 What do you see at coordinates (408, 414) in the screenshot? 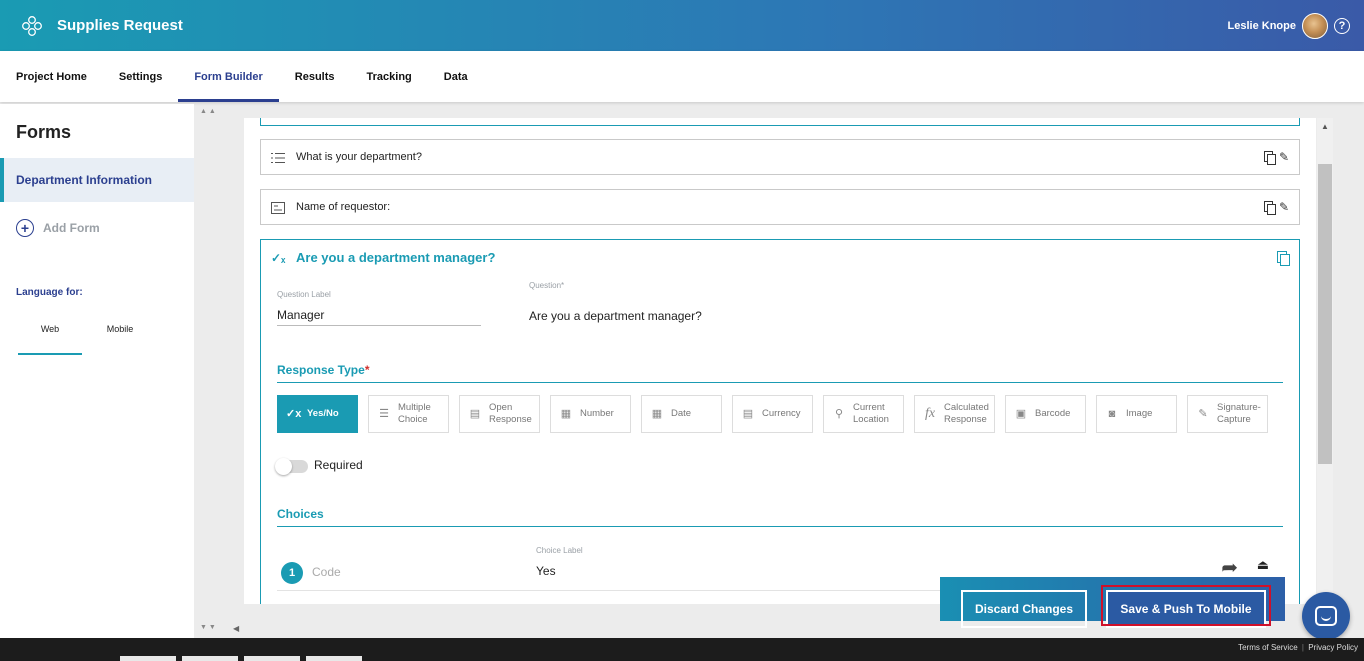
I see `response-type-multiple-choice: ☰ Multiple Choice` at bounding box center [408, 414].